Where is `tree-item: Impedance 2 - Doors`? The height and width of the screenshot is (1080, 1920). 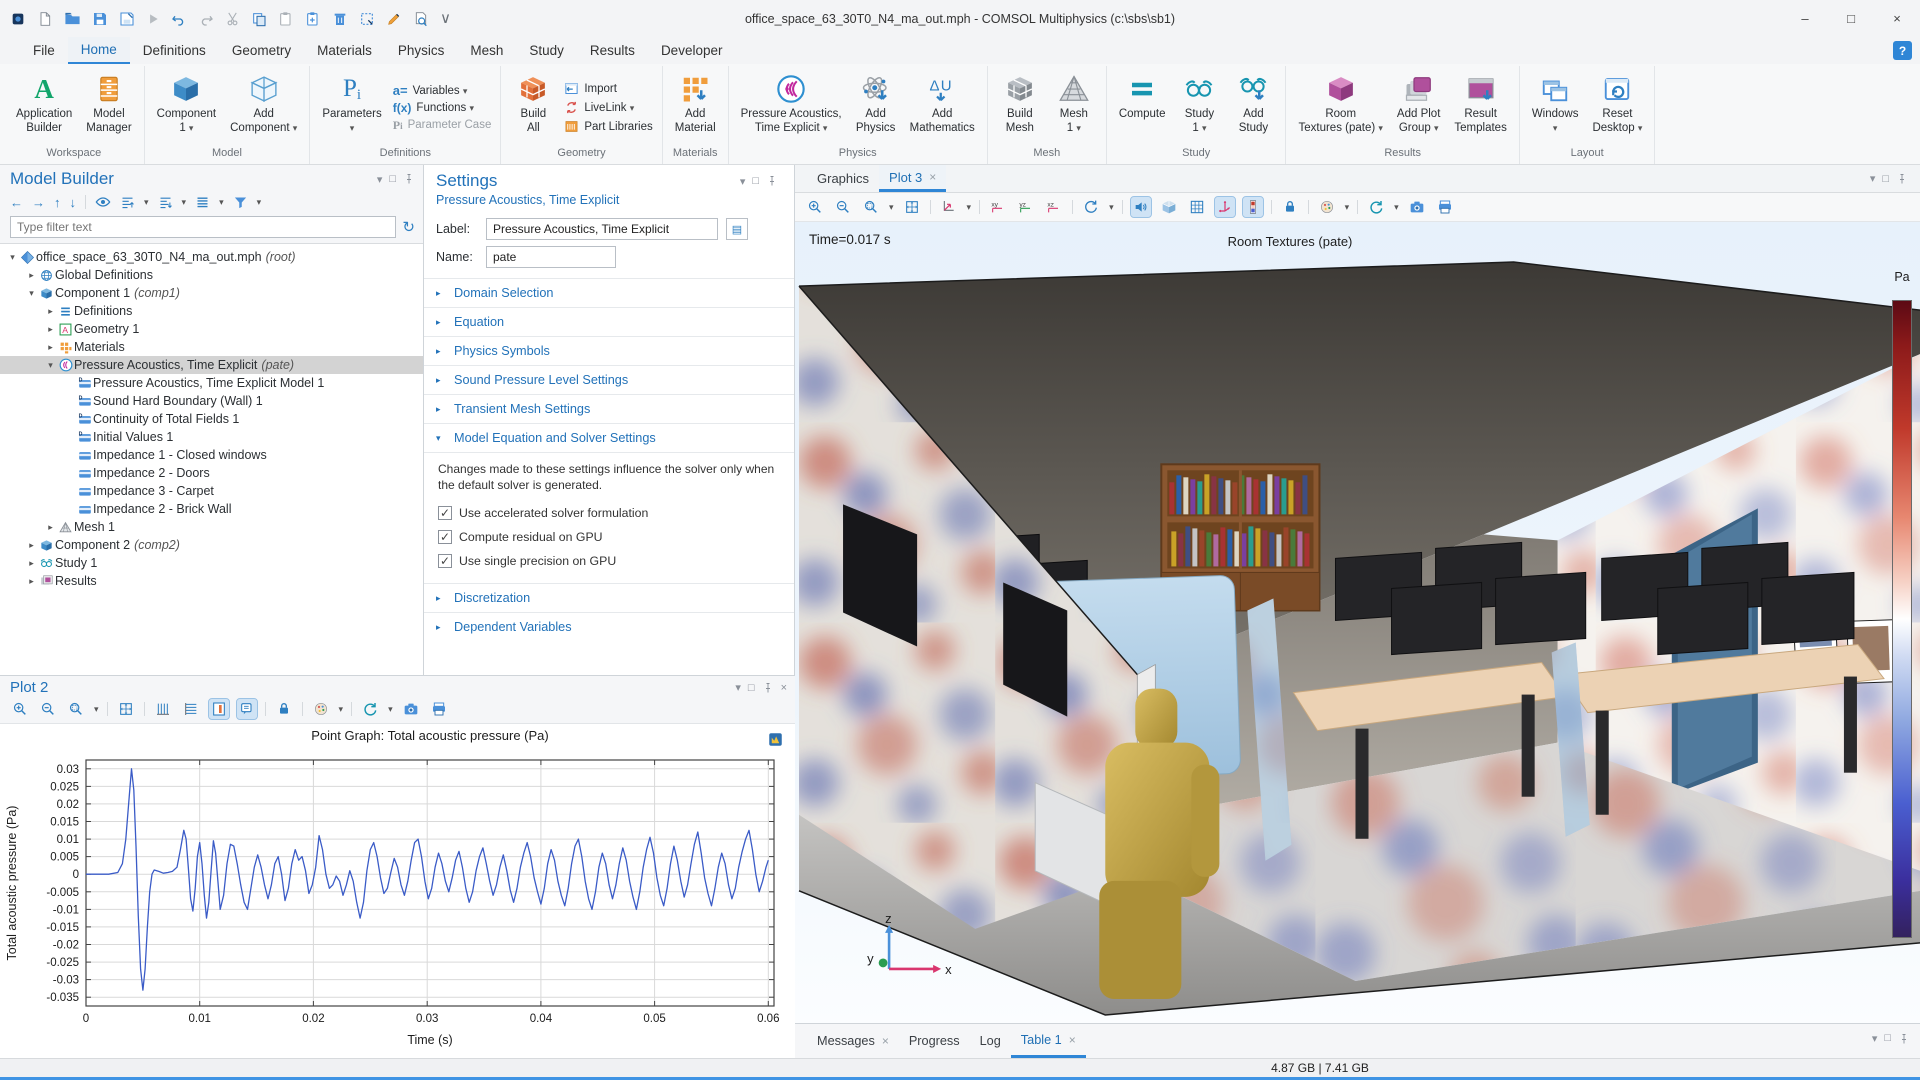
tree-item: Impedance 2 - Doors is located at coordinates (211, 473).